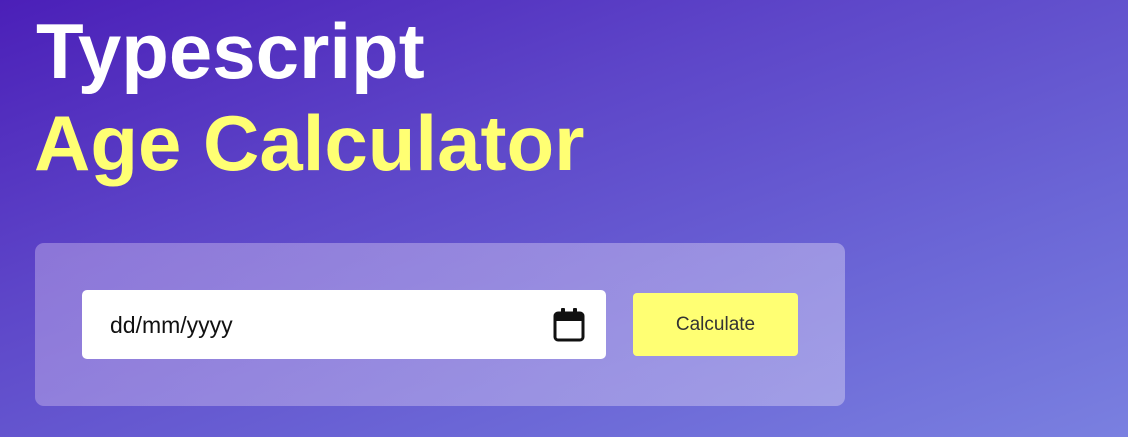  Describe the element at coordinates (171, 325) in the screenshot. I see `birthdate-input-value: dd/mm/yyyy` at that location.